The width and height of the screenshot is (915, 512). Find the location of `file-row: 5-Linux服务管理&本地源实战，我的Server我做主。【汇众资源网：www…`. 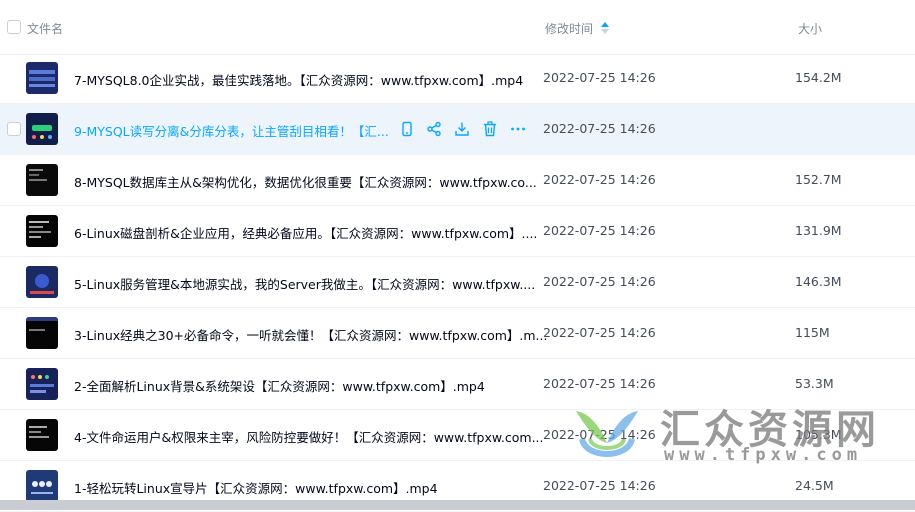

file-row: 5-Linux服务管理&本地源实战，我的Server我做主。【汇众资源网：www… is located at coordinates (457, 282).